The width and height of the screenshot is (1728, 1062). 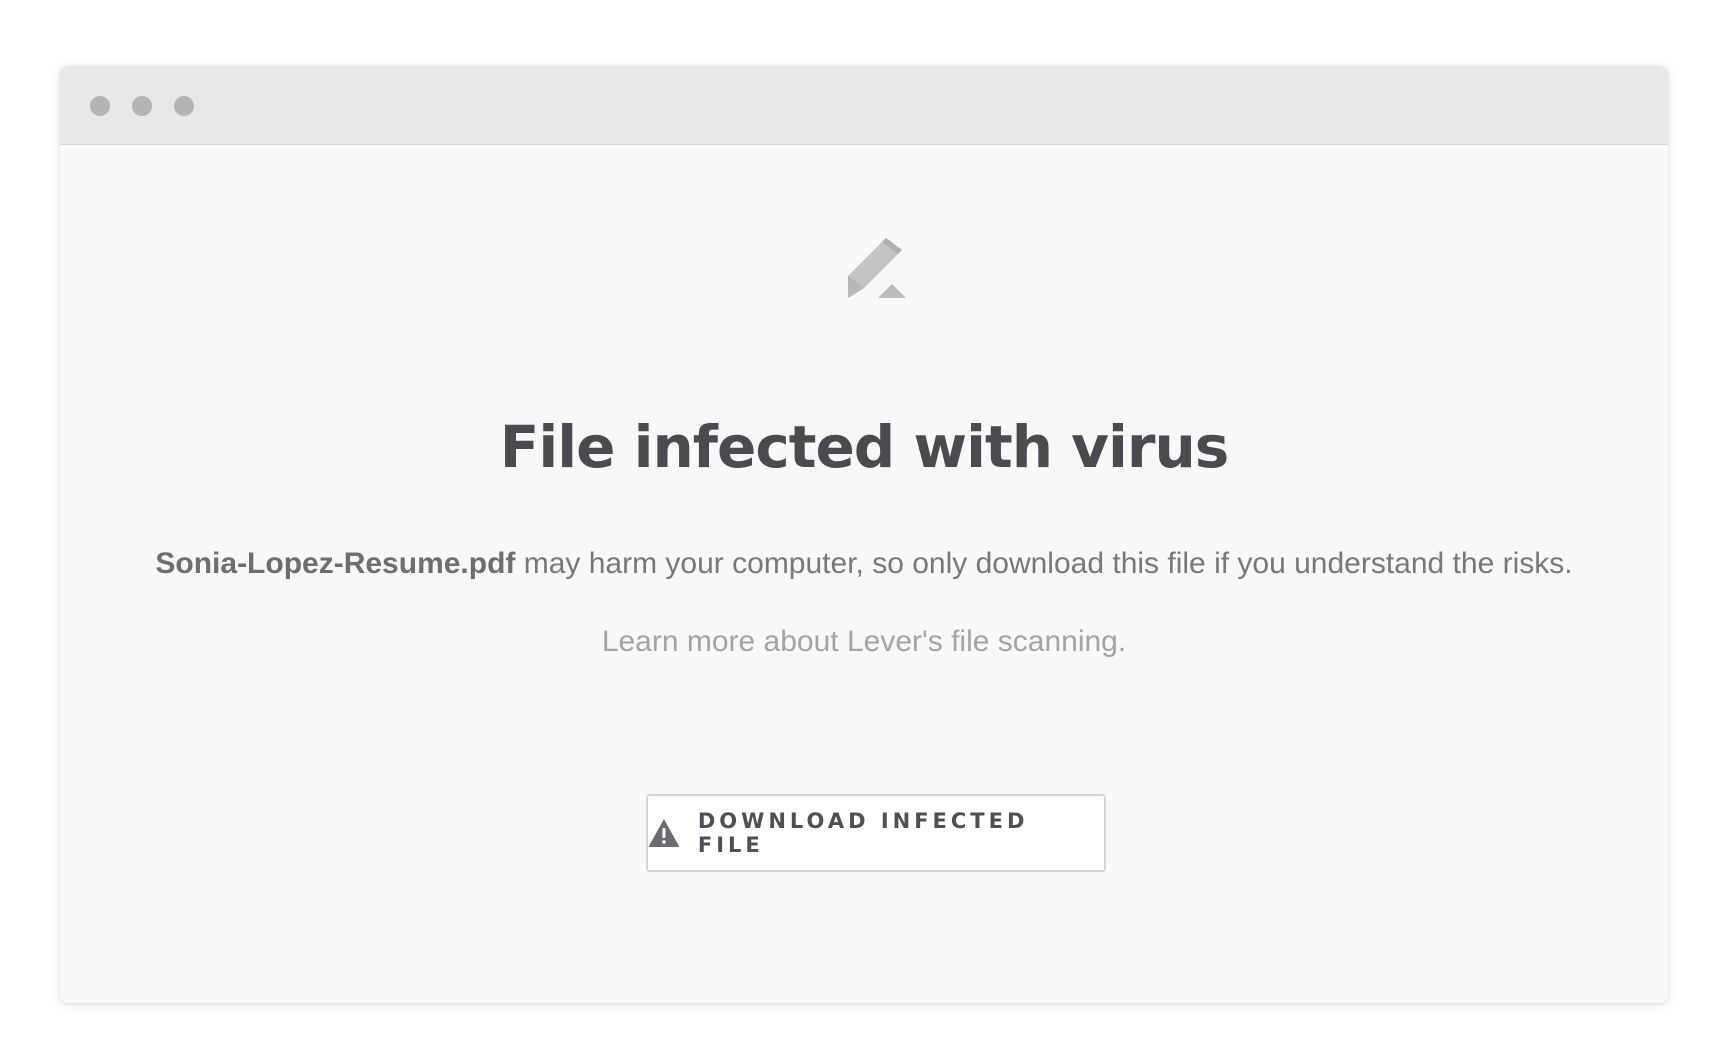 What do you see at coordinates (664, 833) in the screenshot?
I see `warning-icon` at bounding box center [664, 833].